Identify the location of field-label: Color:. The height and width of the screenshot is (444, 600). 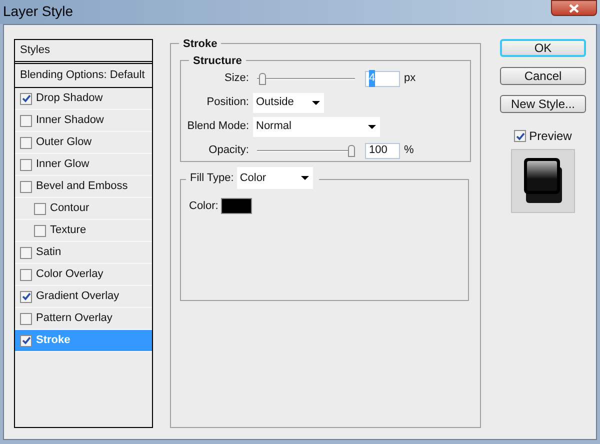
(203, 206).